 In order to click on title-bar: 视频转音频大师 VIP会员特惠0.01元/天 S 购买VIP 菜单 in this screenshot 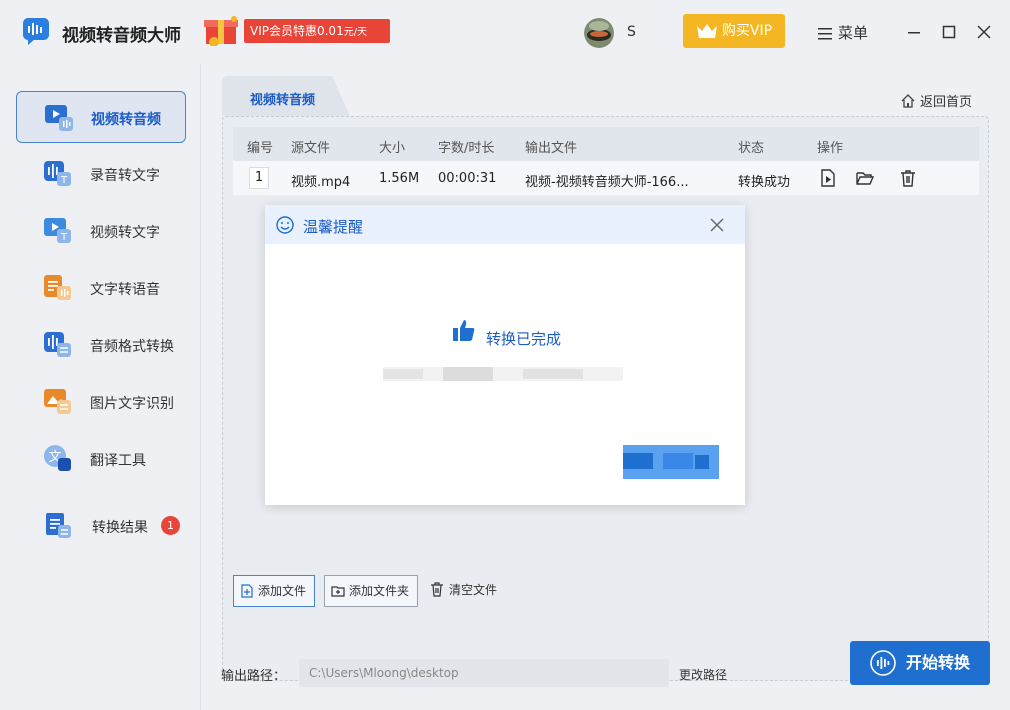, I will do `click(505, 32)`.